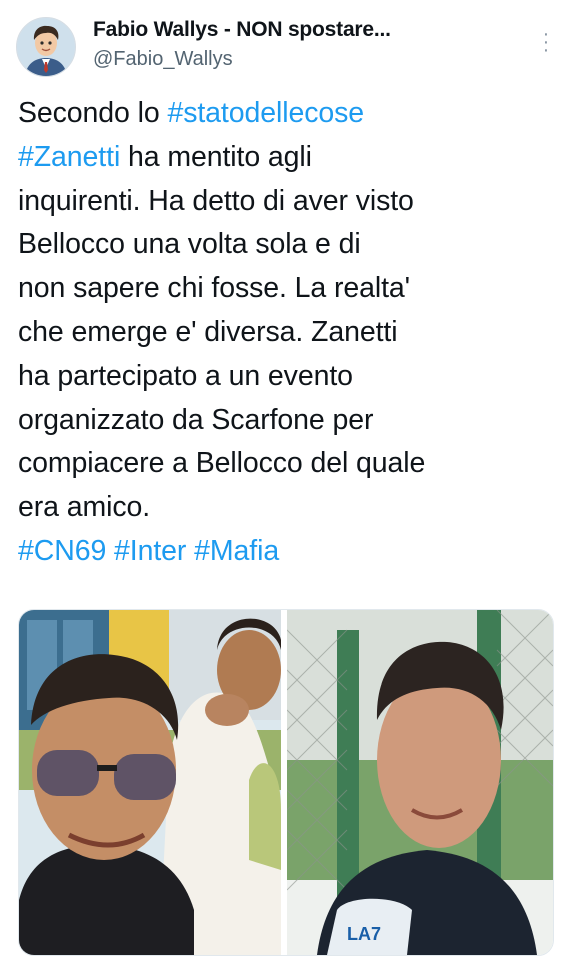 This screenshot has height=960, width=569. I want to click on tweet-text-segment: inquirenti. Ha detto di aver visto, so click(216, 200).